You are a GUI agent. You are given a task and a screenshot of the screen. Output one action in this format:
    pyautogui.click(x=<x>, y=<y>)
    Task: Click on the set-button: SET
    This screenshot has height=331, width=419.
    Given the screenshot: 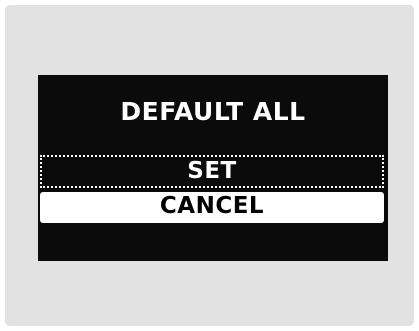 What is the action you would take?
    pyautogui.click(x=212, y=171)
    